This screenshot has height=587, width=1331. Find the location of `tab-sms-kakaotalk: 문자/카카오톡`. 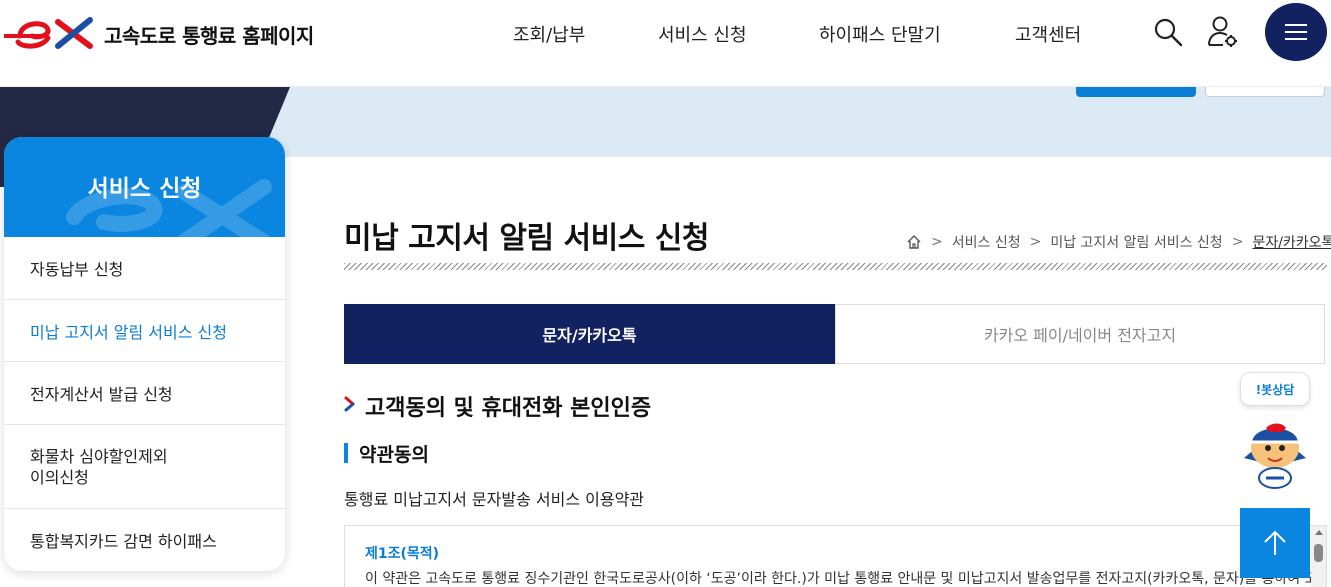

tab-sms-kakaotalk: 문자/카카오톡 is located at coordinates (589, 334).